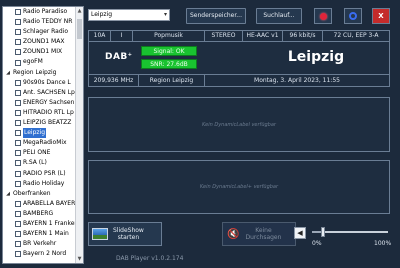 This screenshot has height=268, width=400. Describe the element at coordinates (46, 234) in the screenshot. I see `tree-item-label: BAYERN 1 Main` at that location.